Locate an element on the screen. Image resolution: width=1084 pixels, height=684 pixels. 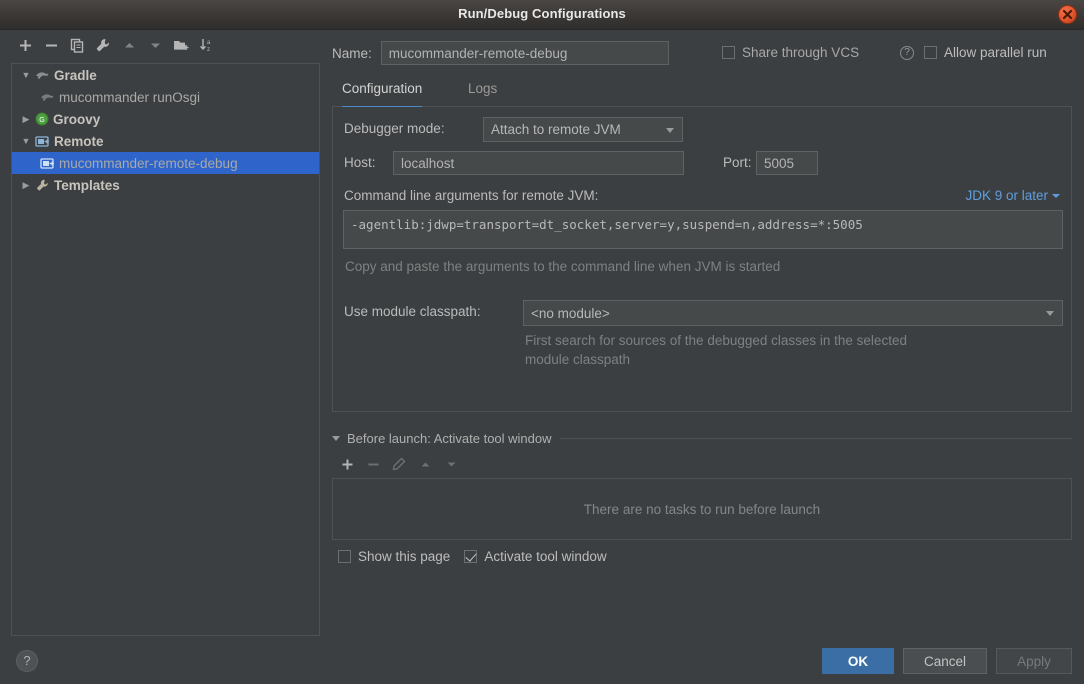
before-launch-header: Before launch: Activate tool window is located at coordinates (702, 438).